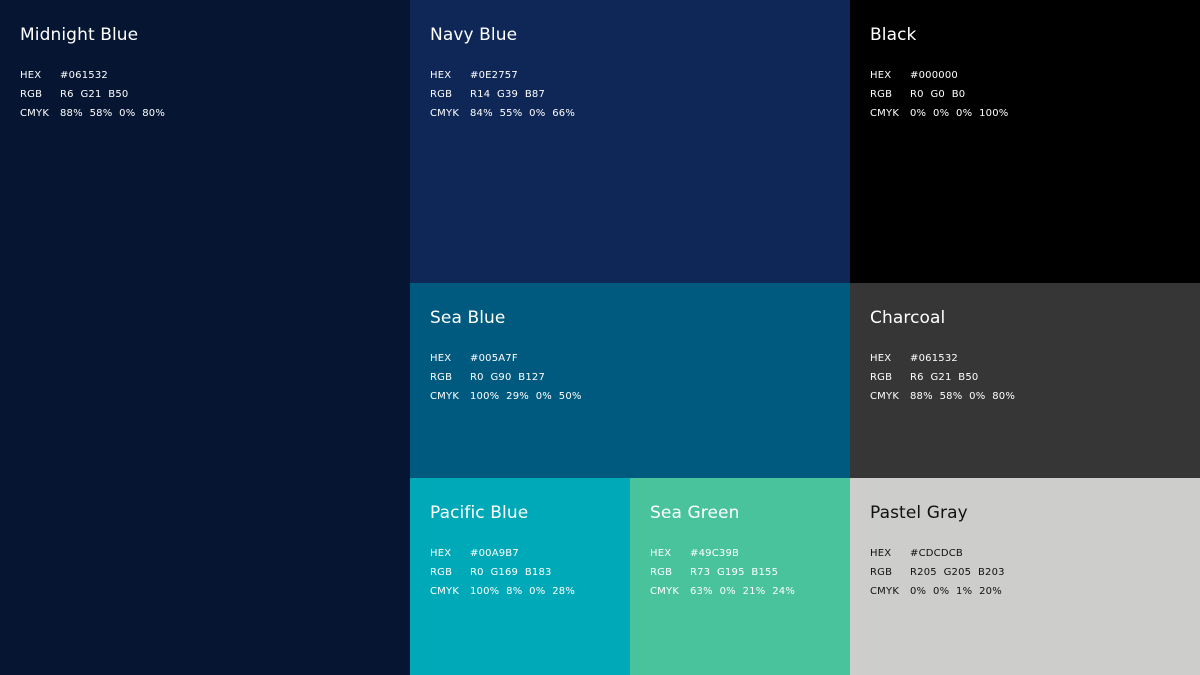 This screenshot has height=675, width=1200. What do you see at coordinates (893, 35) in the screenshot?
I see `swatch-name: Black` at bounding box center [893, 35].